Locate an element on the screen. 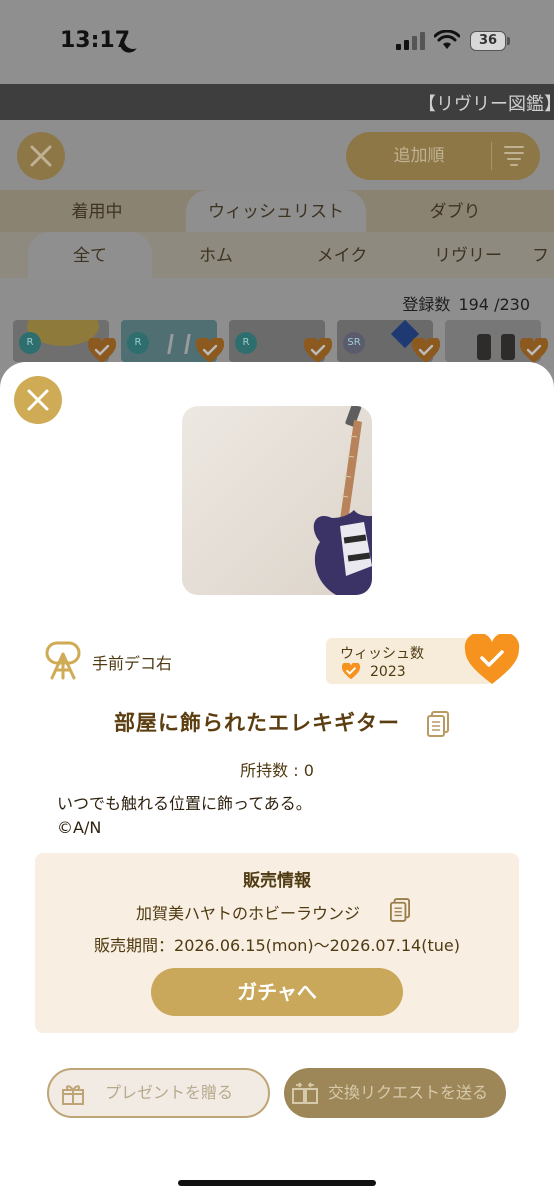 This screenshot has height=1200, width=554. owned-count: 所持数 : 0 is located at coordinates (277, 770).